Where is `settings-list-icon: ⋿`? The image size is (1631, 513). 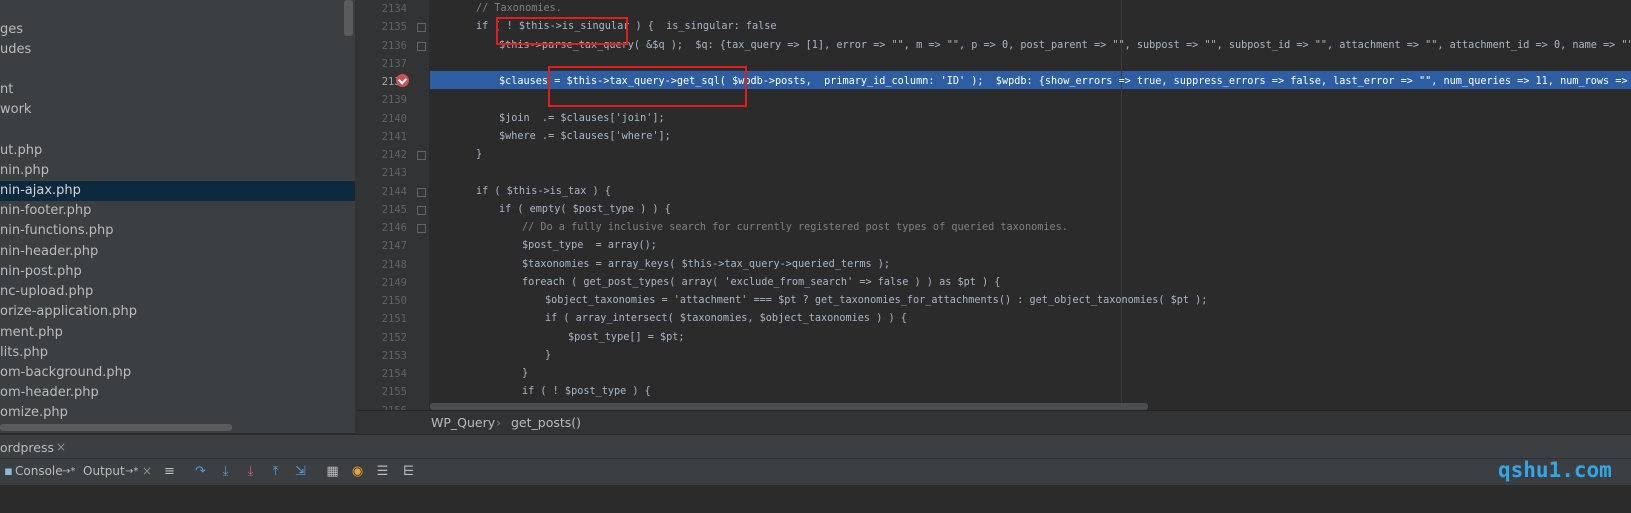
settings-list-icon: ⋿ is located at coordinates (408, 471).